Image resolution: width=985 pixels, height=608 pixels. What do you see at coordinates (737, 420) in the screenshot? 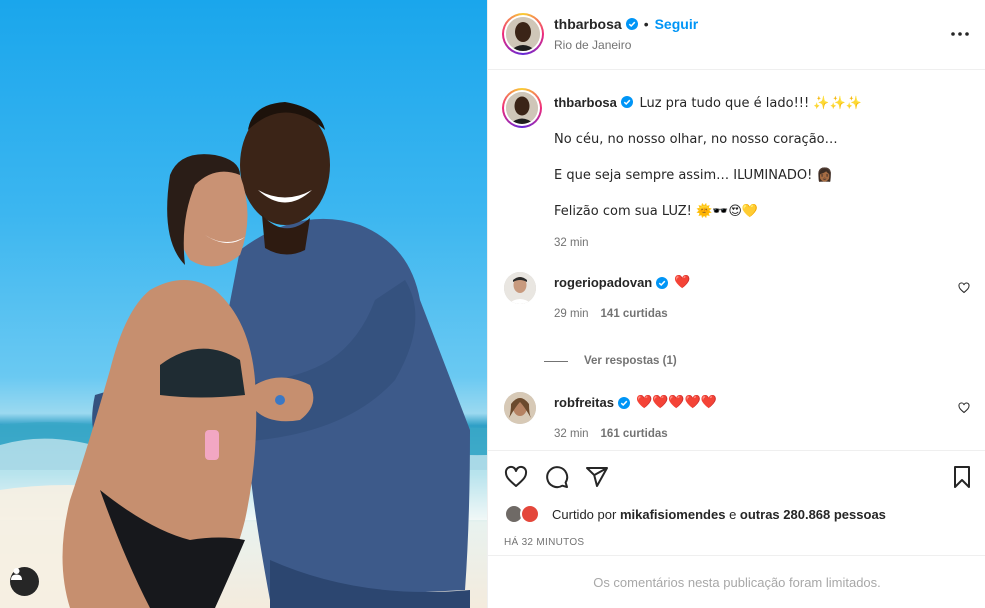
I see `comment-item: robfreitas ❤️❤️❤️❤️❤️ 32 min 161 curtidas` at bounding box center [737, 420].